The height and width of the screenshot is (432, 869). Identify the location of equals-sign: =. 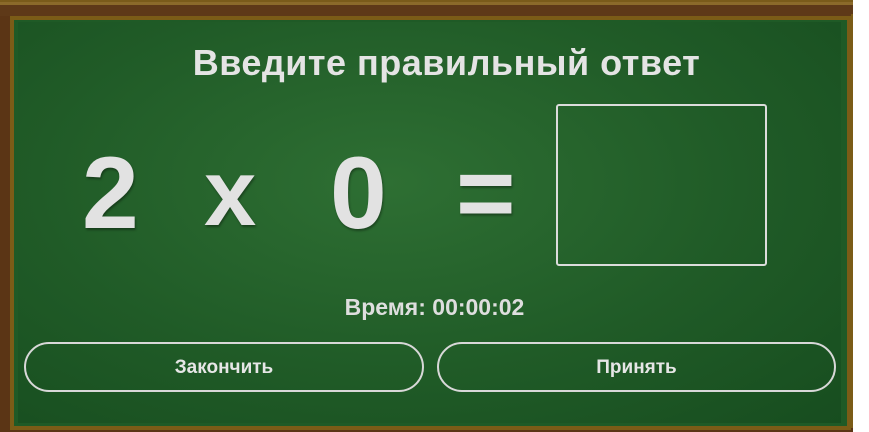
(486, 193).